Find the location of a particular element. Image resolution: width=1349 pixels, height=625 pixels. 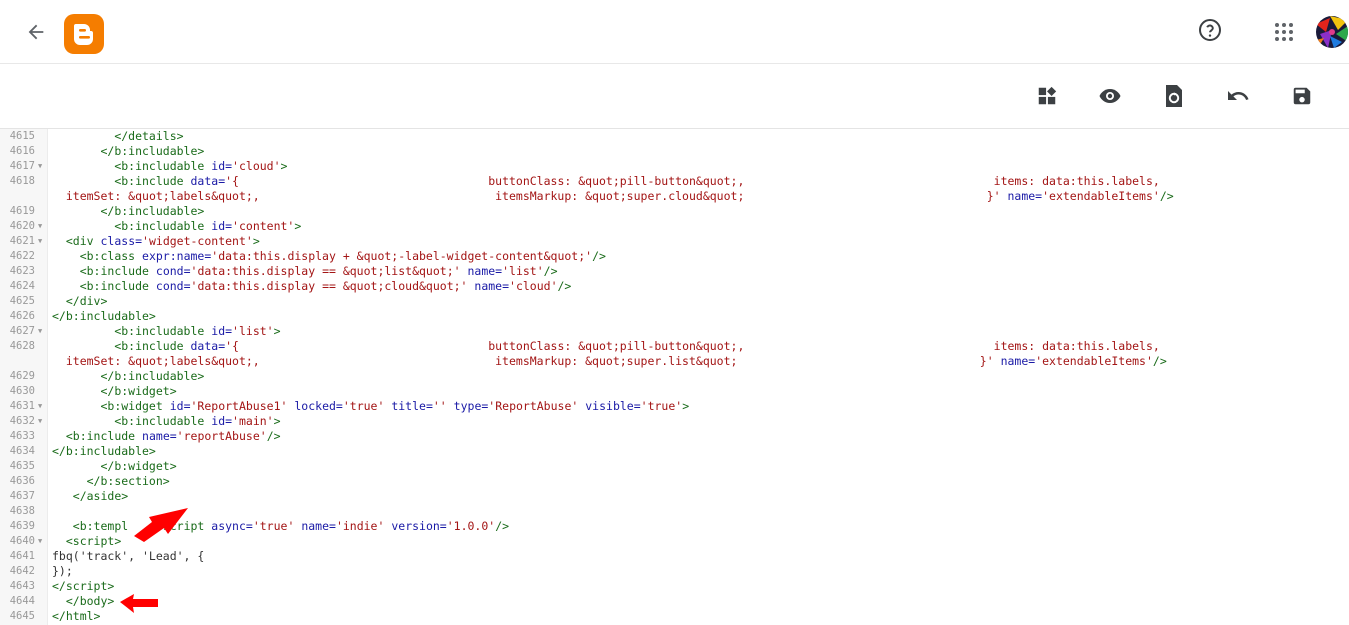

line-number: 4637 is located at coordinates (22, 496).